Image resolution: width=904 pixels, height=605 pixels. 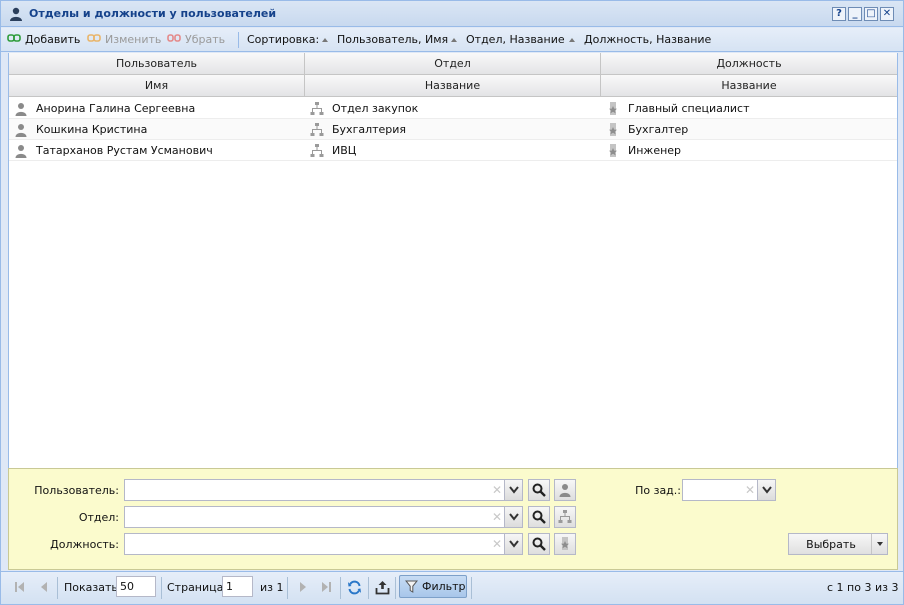 I want to click on prev-page-icon, so click(x=44, y=587).